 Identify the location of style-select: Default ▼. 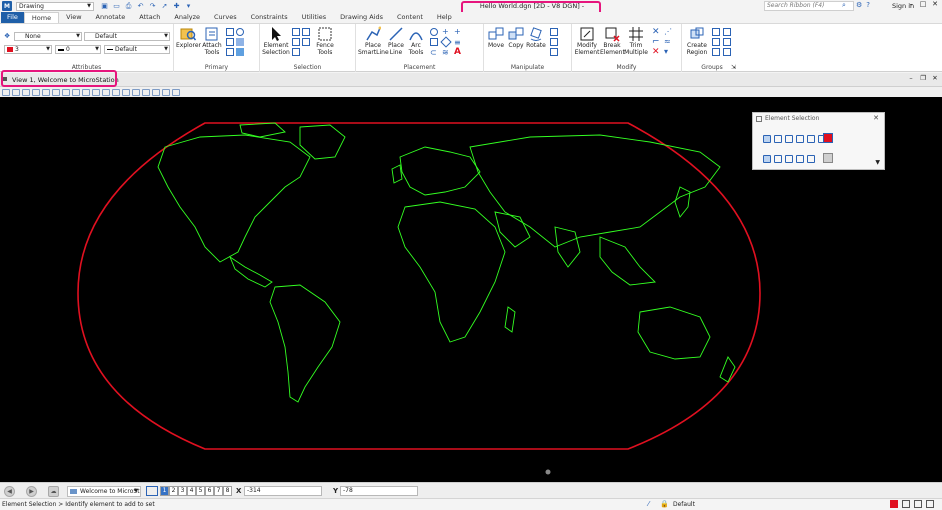
(127, 36).